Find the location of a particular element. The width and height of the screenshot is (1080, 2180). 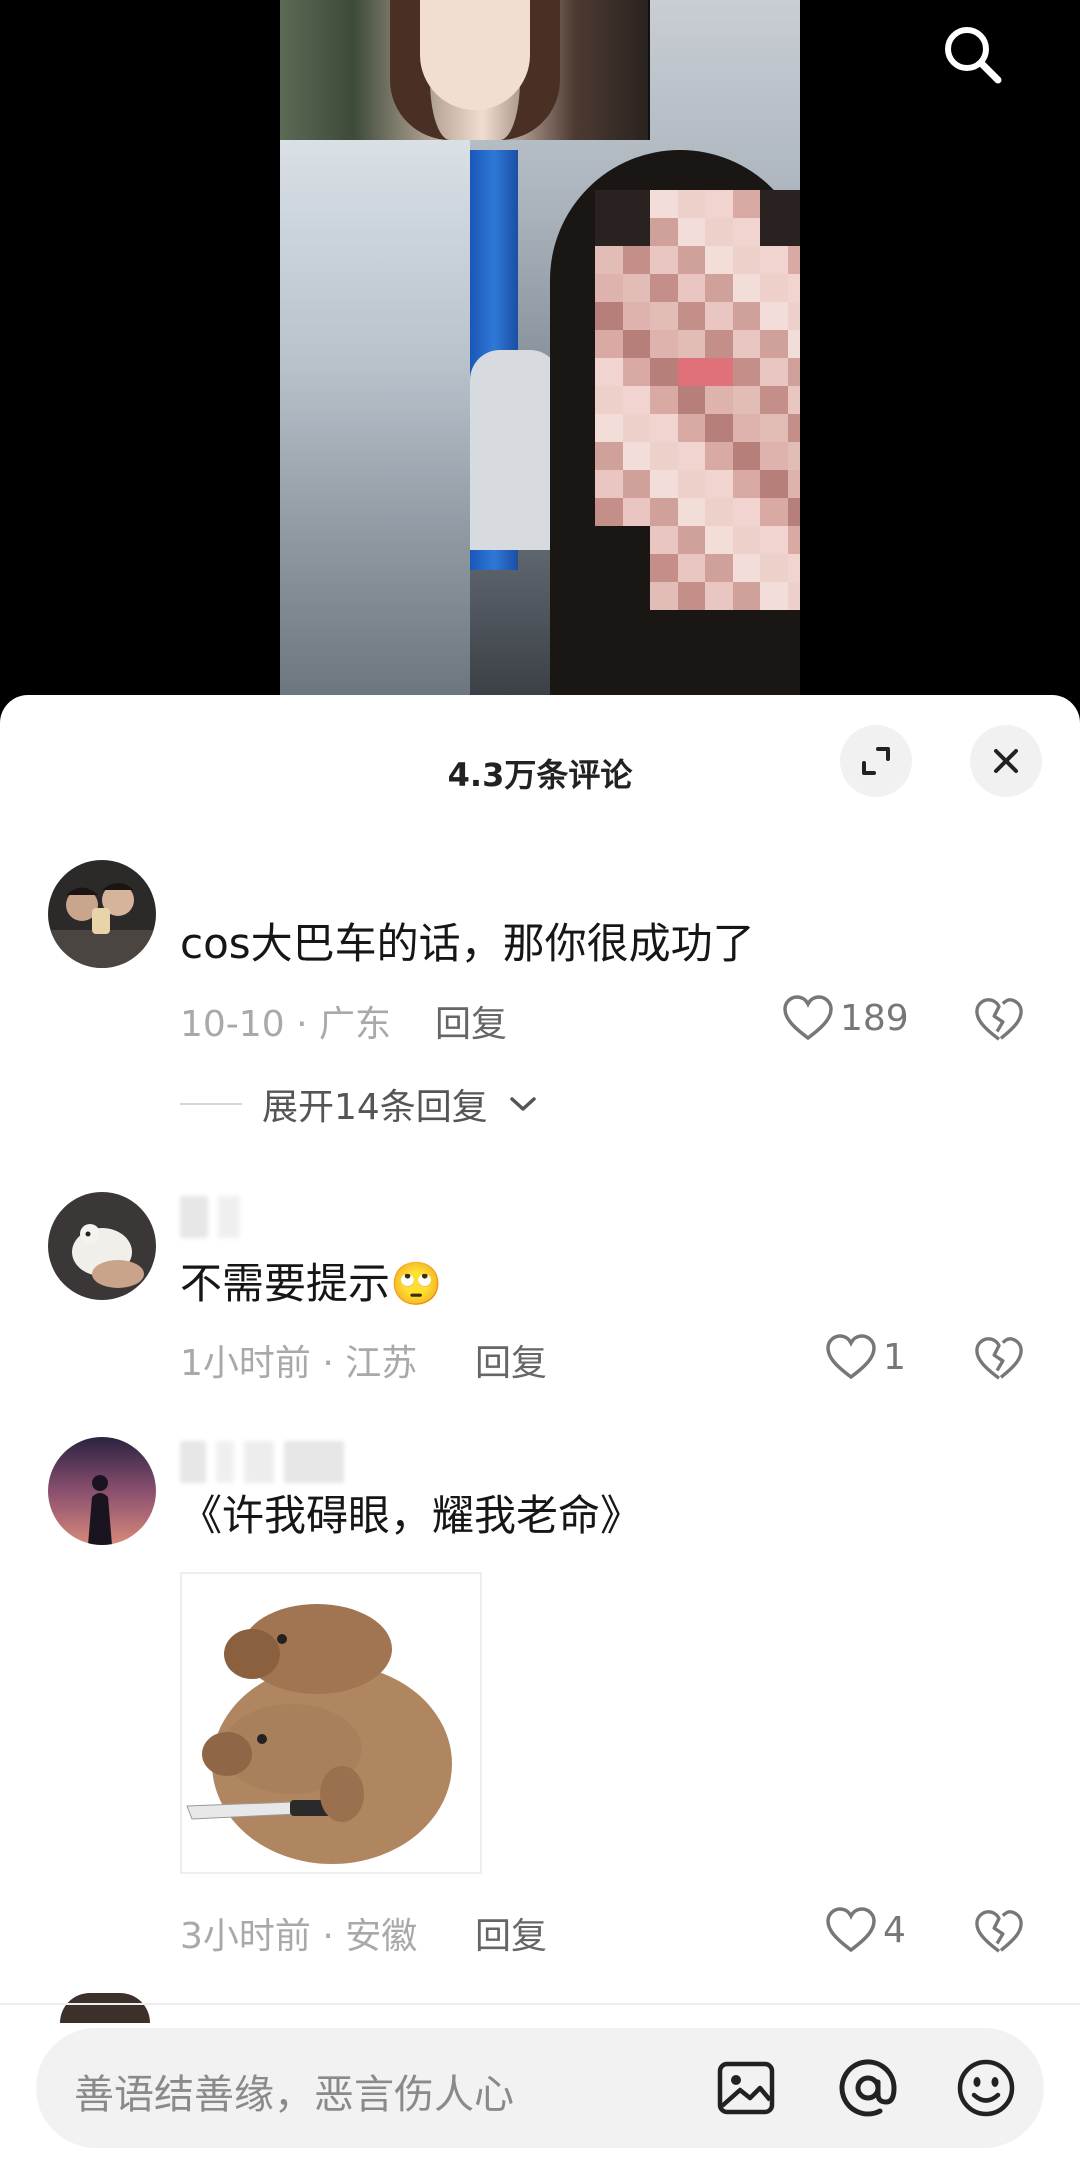

like-button: 1 is located at coordinates (865, 1357).